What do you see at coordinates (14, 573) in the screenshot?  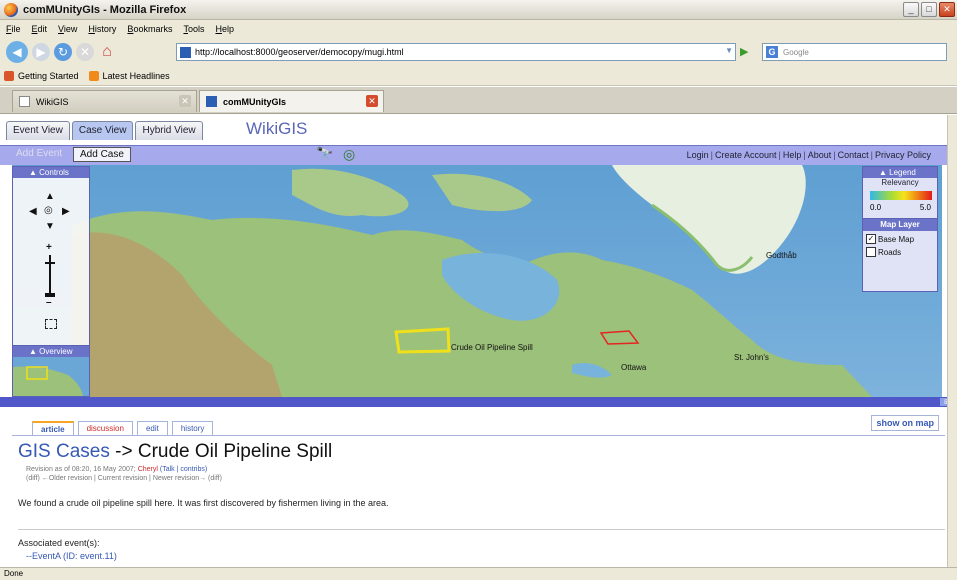 I see `status-text: Done` at bounding box center [14, 573].